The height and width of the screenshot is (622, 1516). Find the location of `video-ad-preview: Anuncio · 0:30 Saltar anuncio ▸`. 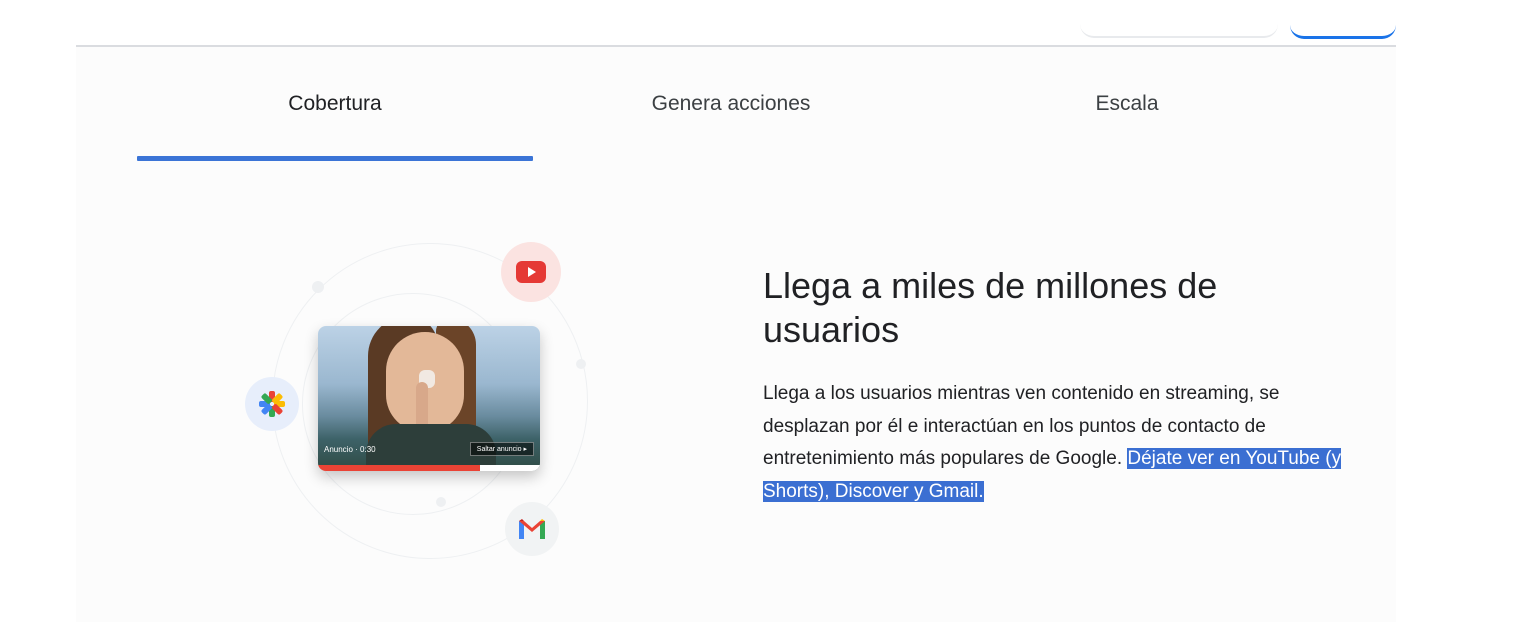

video-ad-preview: Anuncio · 0:30 Saltar anuncio ▸ is located at coordinates (429, 398).